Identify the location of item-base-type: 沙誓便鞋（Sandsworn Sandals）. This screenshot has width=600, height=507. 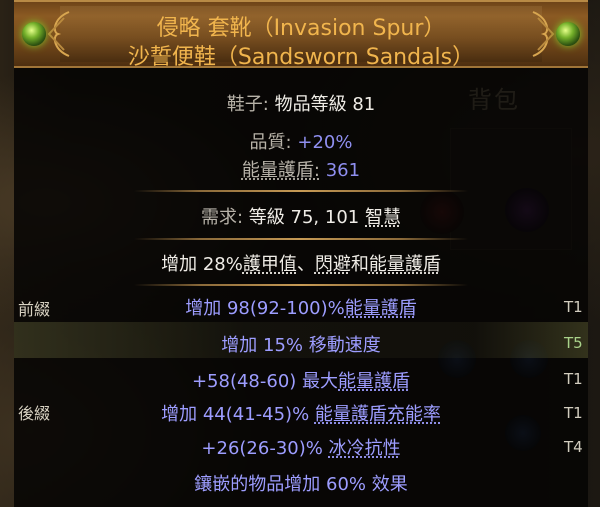
(301, 57).